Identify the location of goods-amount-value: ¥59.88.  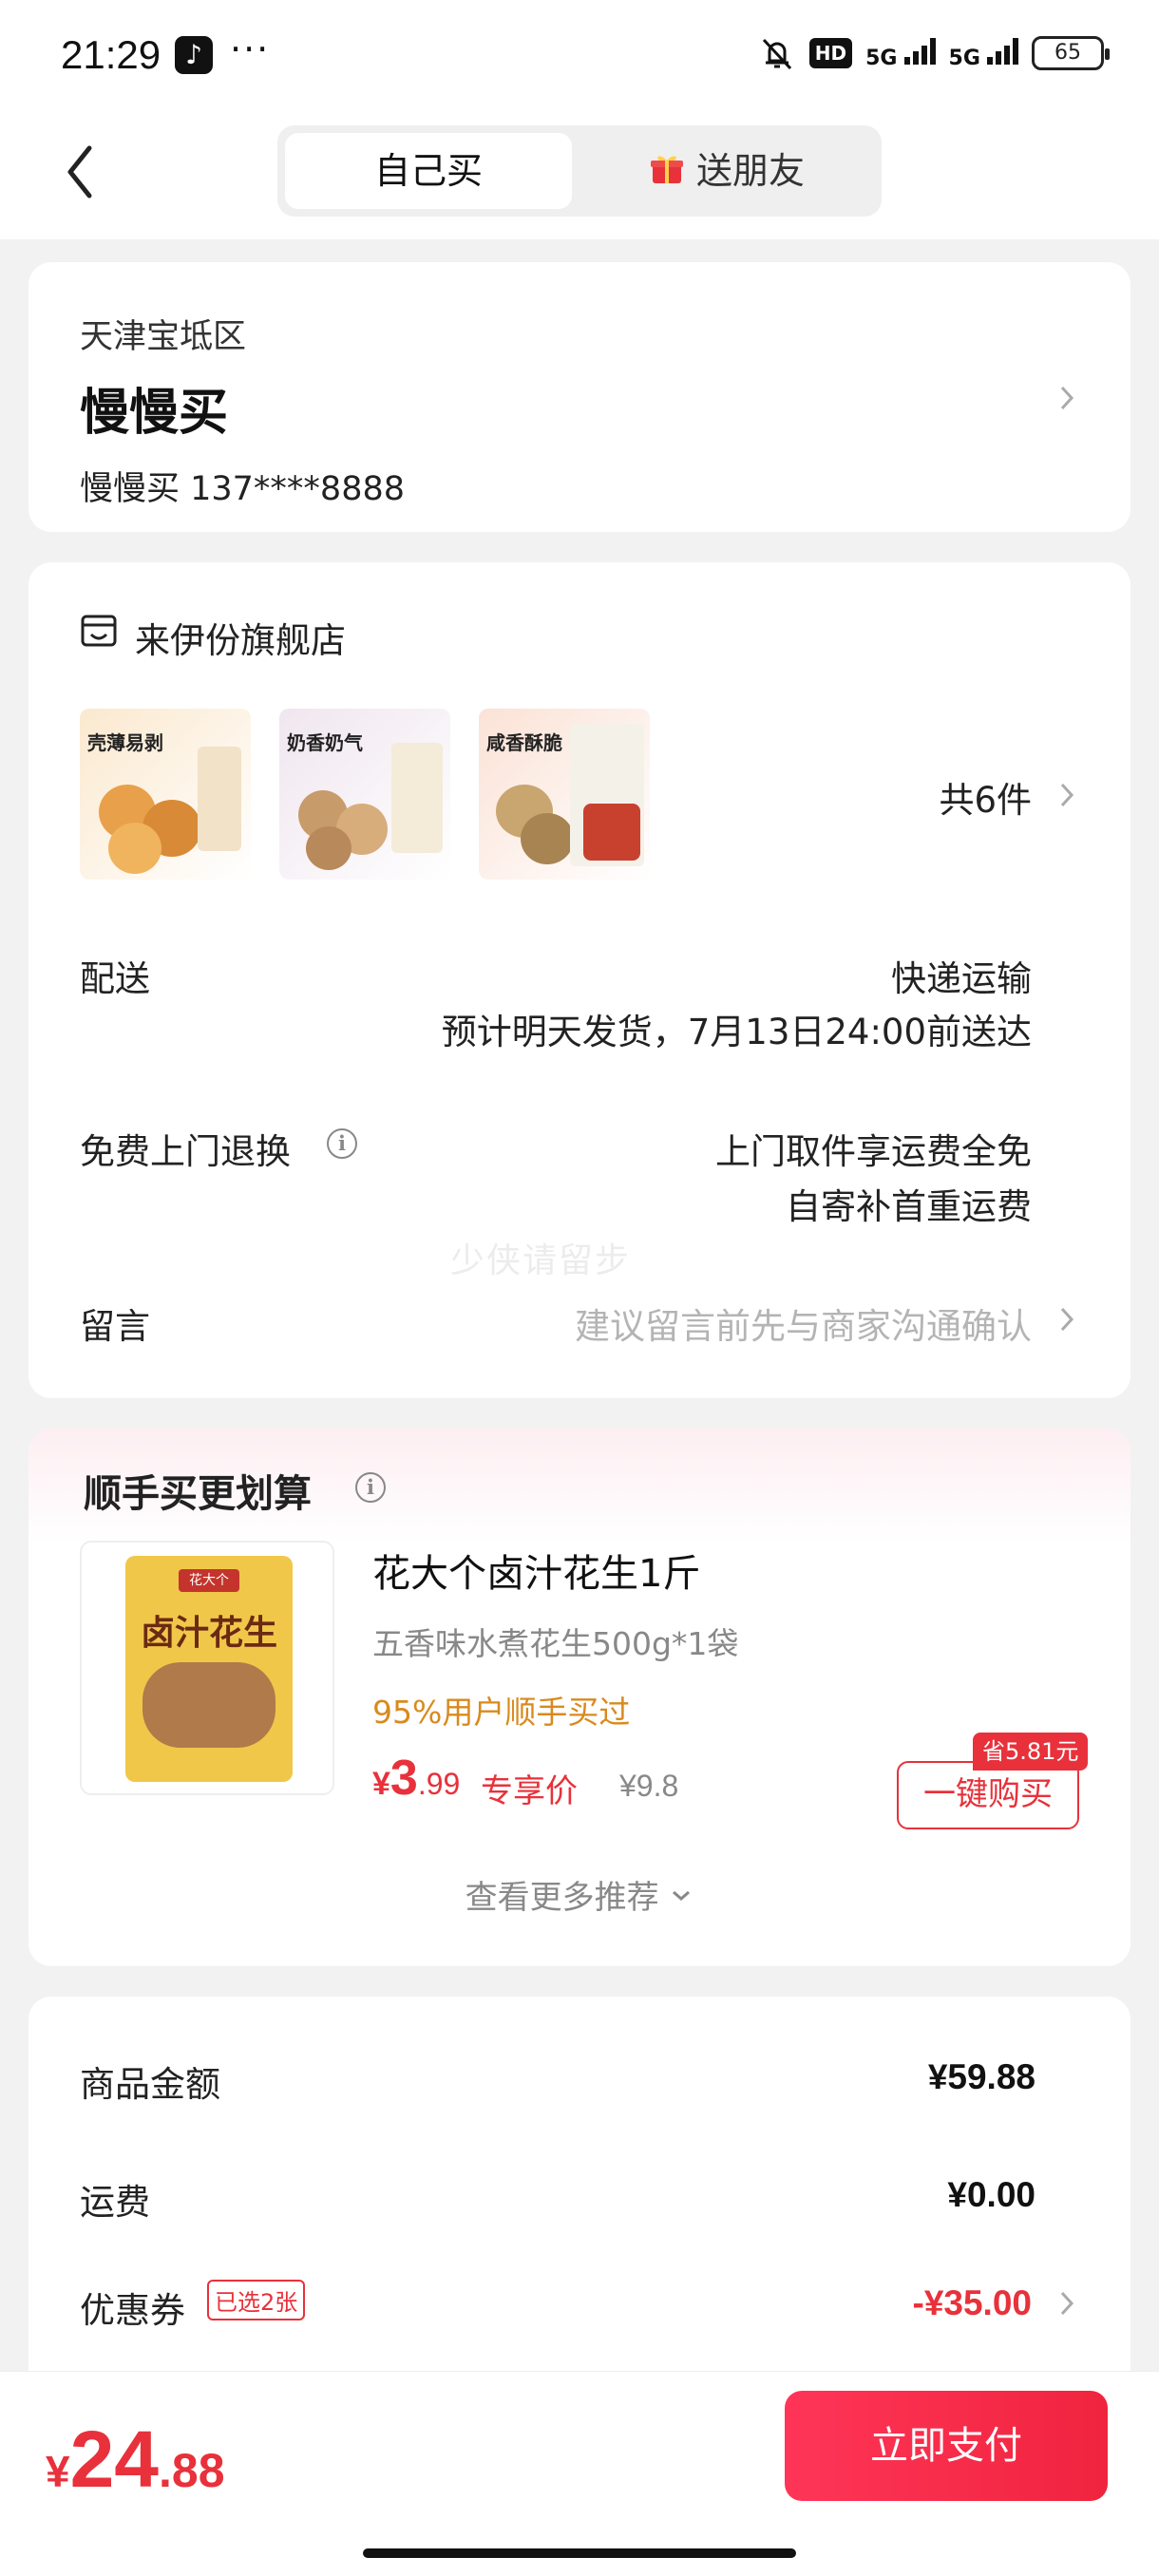
(981, 2076).